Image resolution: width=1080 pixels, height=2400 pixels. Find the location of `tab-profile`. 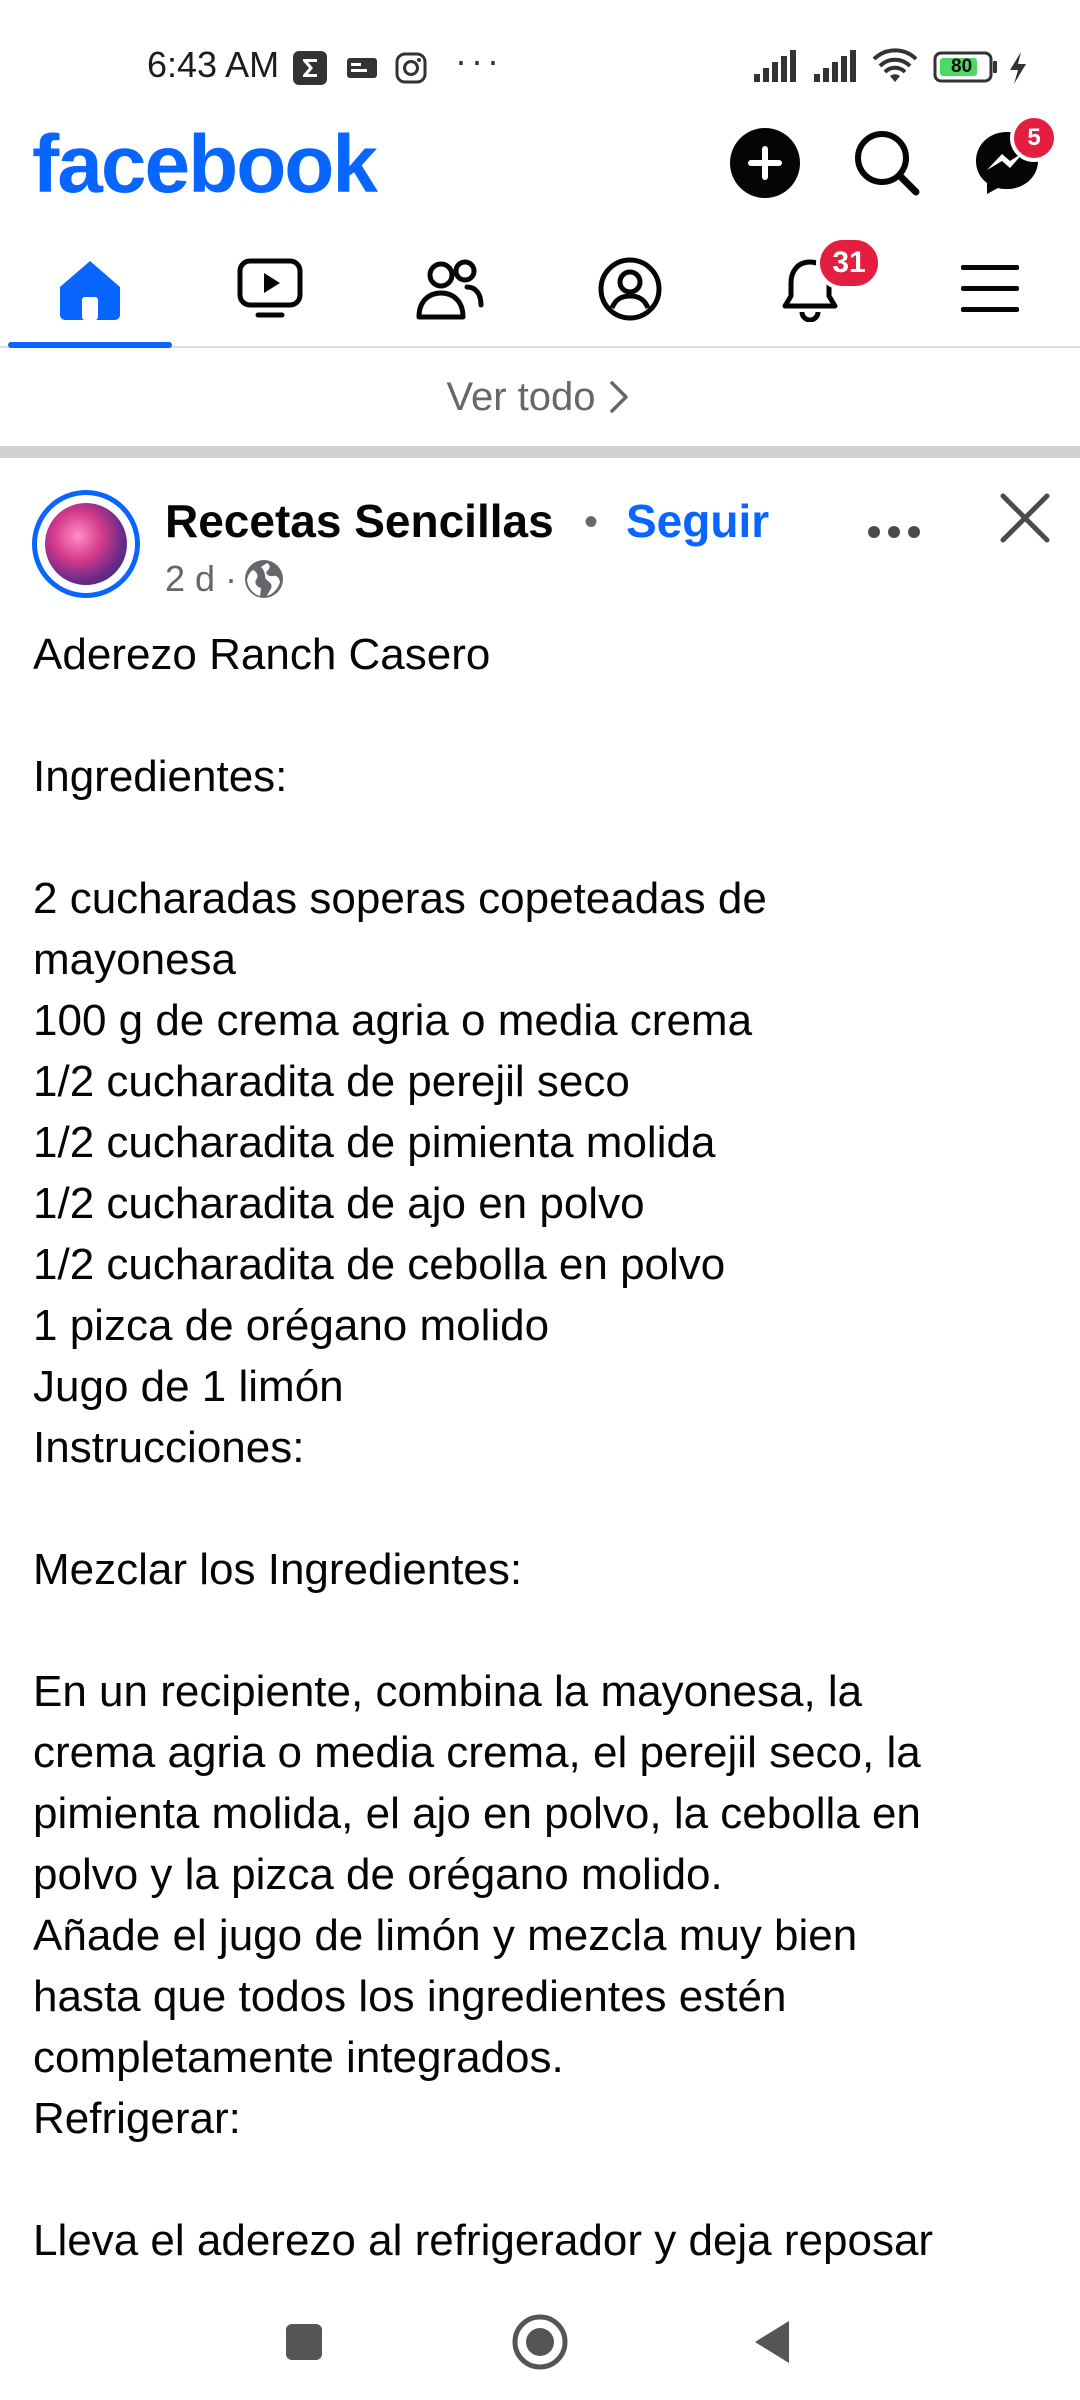

tab-profile is located at coordinates (630, 289).